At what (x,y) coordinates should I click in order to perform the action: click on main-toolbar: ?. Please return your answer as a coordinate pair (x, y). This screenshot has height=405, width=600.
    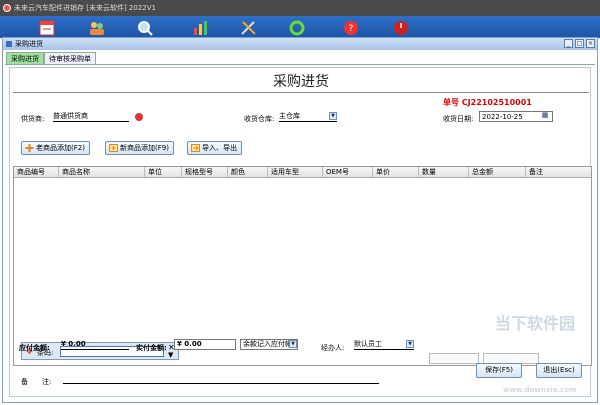
    Looking at the image, I should click on (300, 27).